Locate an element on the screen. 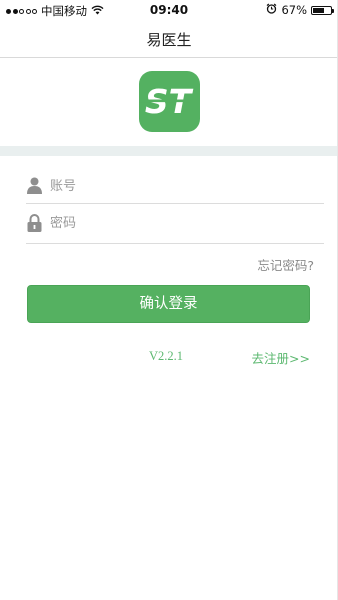  app-logo: ST is located at coordinates (169, 101).